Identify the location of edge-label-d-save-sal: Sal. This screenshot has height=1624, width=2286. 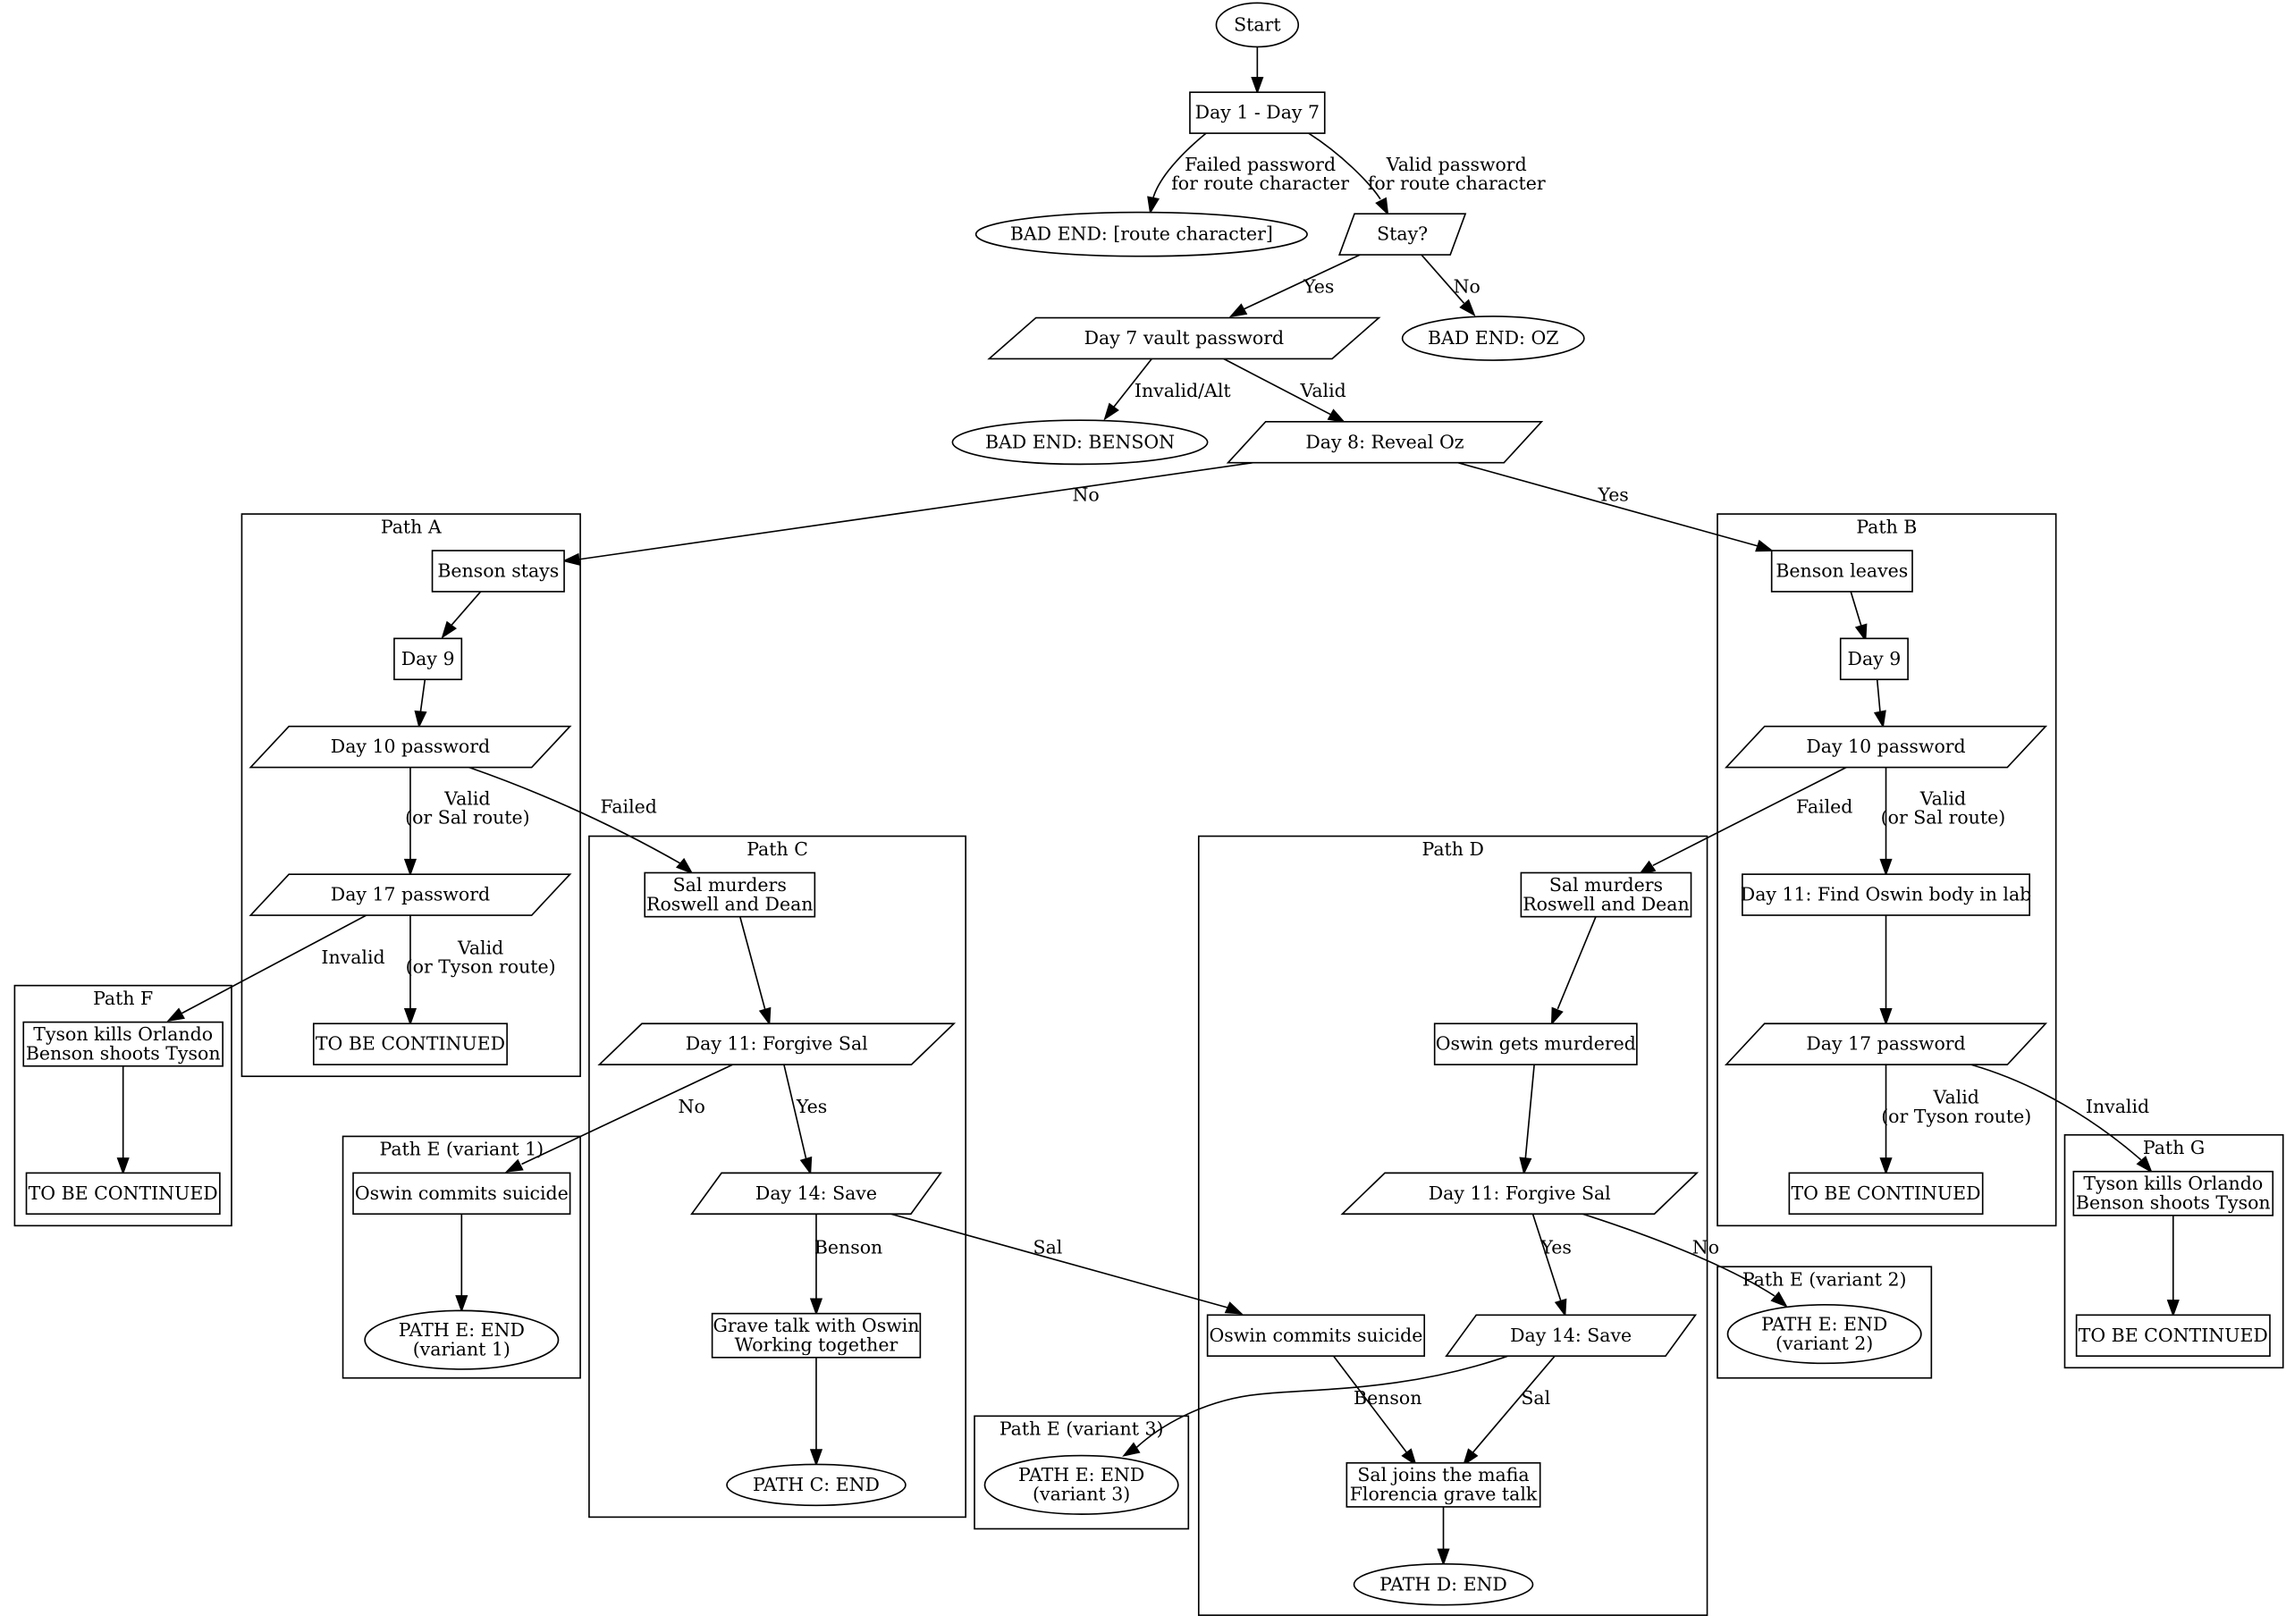
(1535, 1398).